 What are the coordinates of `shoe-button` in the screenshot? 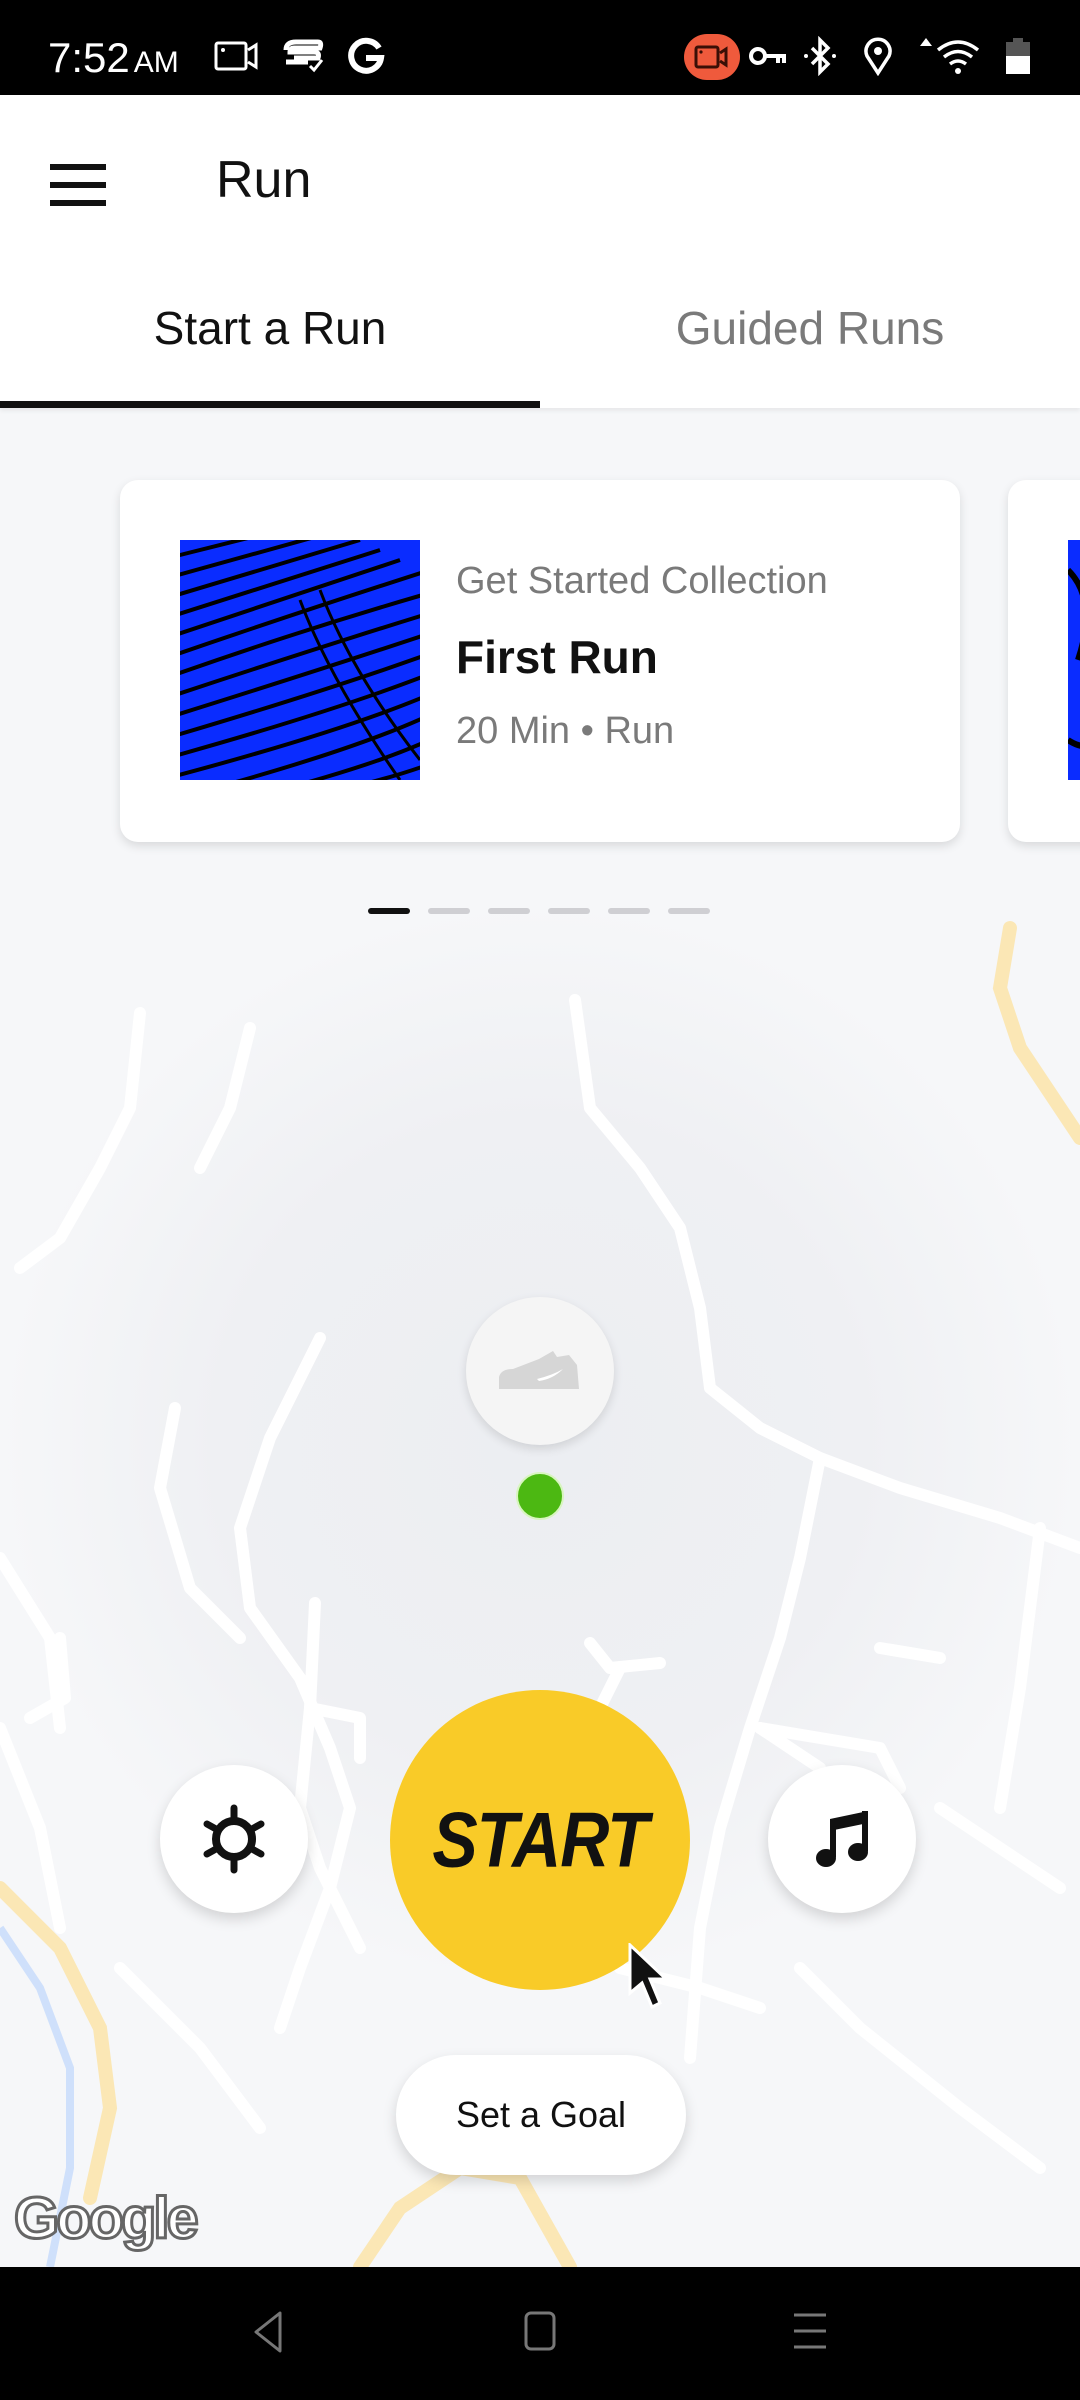 It's located at (540, 1371).